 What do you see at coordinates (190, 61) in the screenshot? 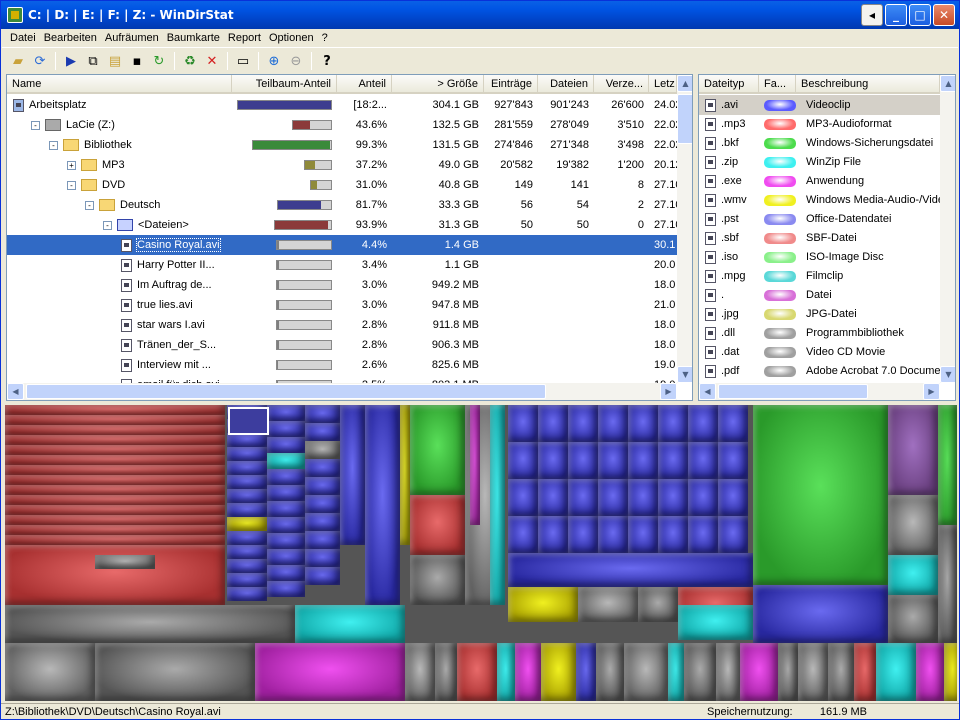
I see `recycle-icon: ♻` at bounding box center [190, 61].